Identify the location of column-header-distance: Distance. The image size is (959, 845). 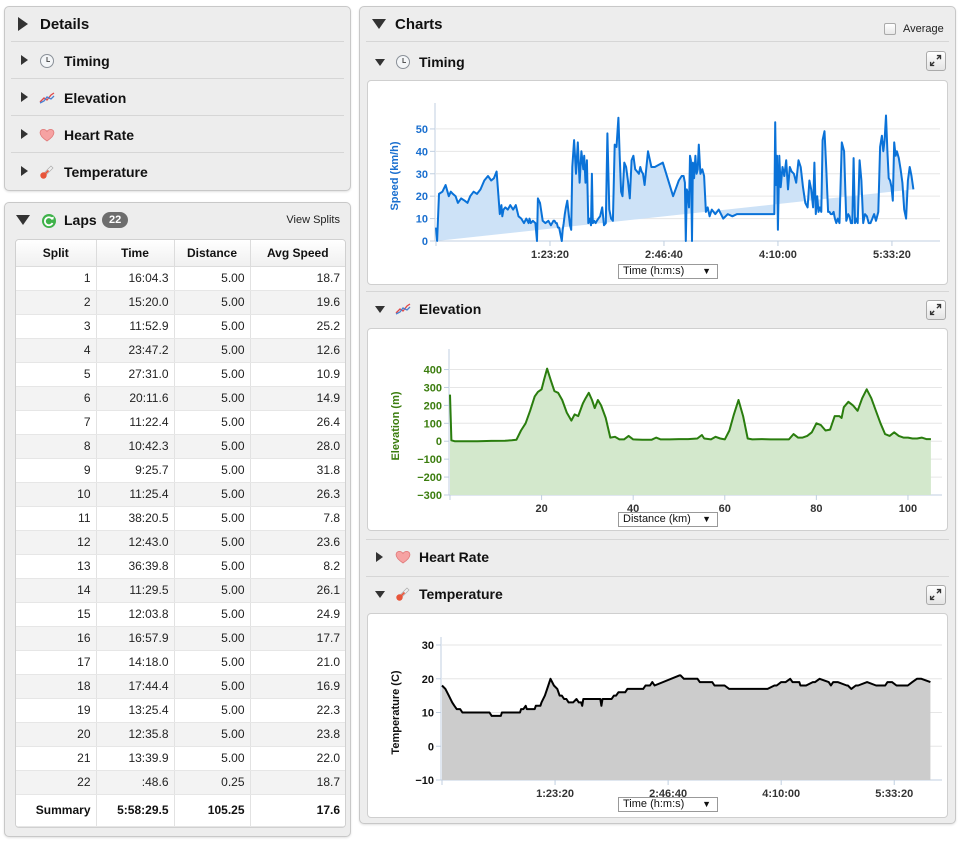
(212, 253).